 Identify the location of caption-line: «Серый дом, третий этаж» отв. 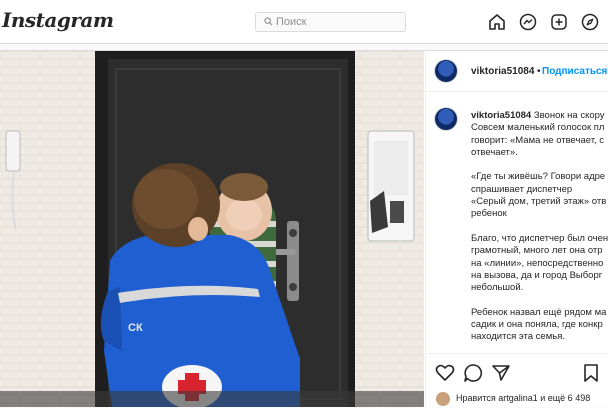
(539, 202).